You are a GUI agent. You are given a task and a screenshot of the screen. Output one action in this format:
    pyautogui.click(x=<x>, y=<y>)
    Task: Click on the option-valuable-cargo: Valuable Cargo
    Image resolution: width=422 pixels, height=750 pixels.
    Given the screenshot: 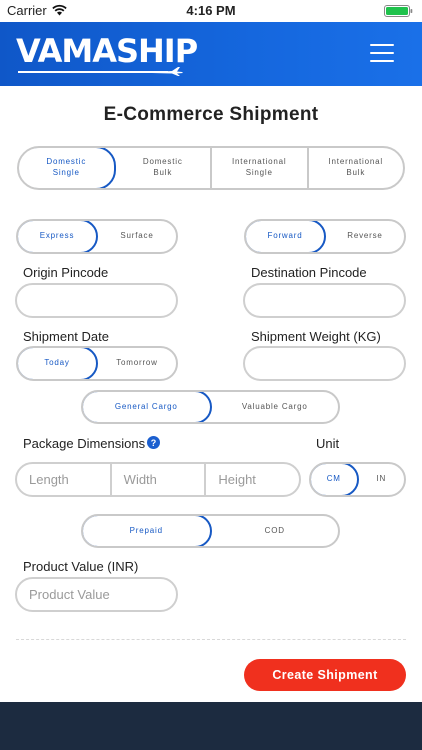 What is the action you would take?
    pyautogui.click(x=275, y=407)
    